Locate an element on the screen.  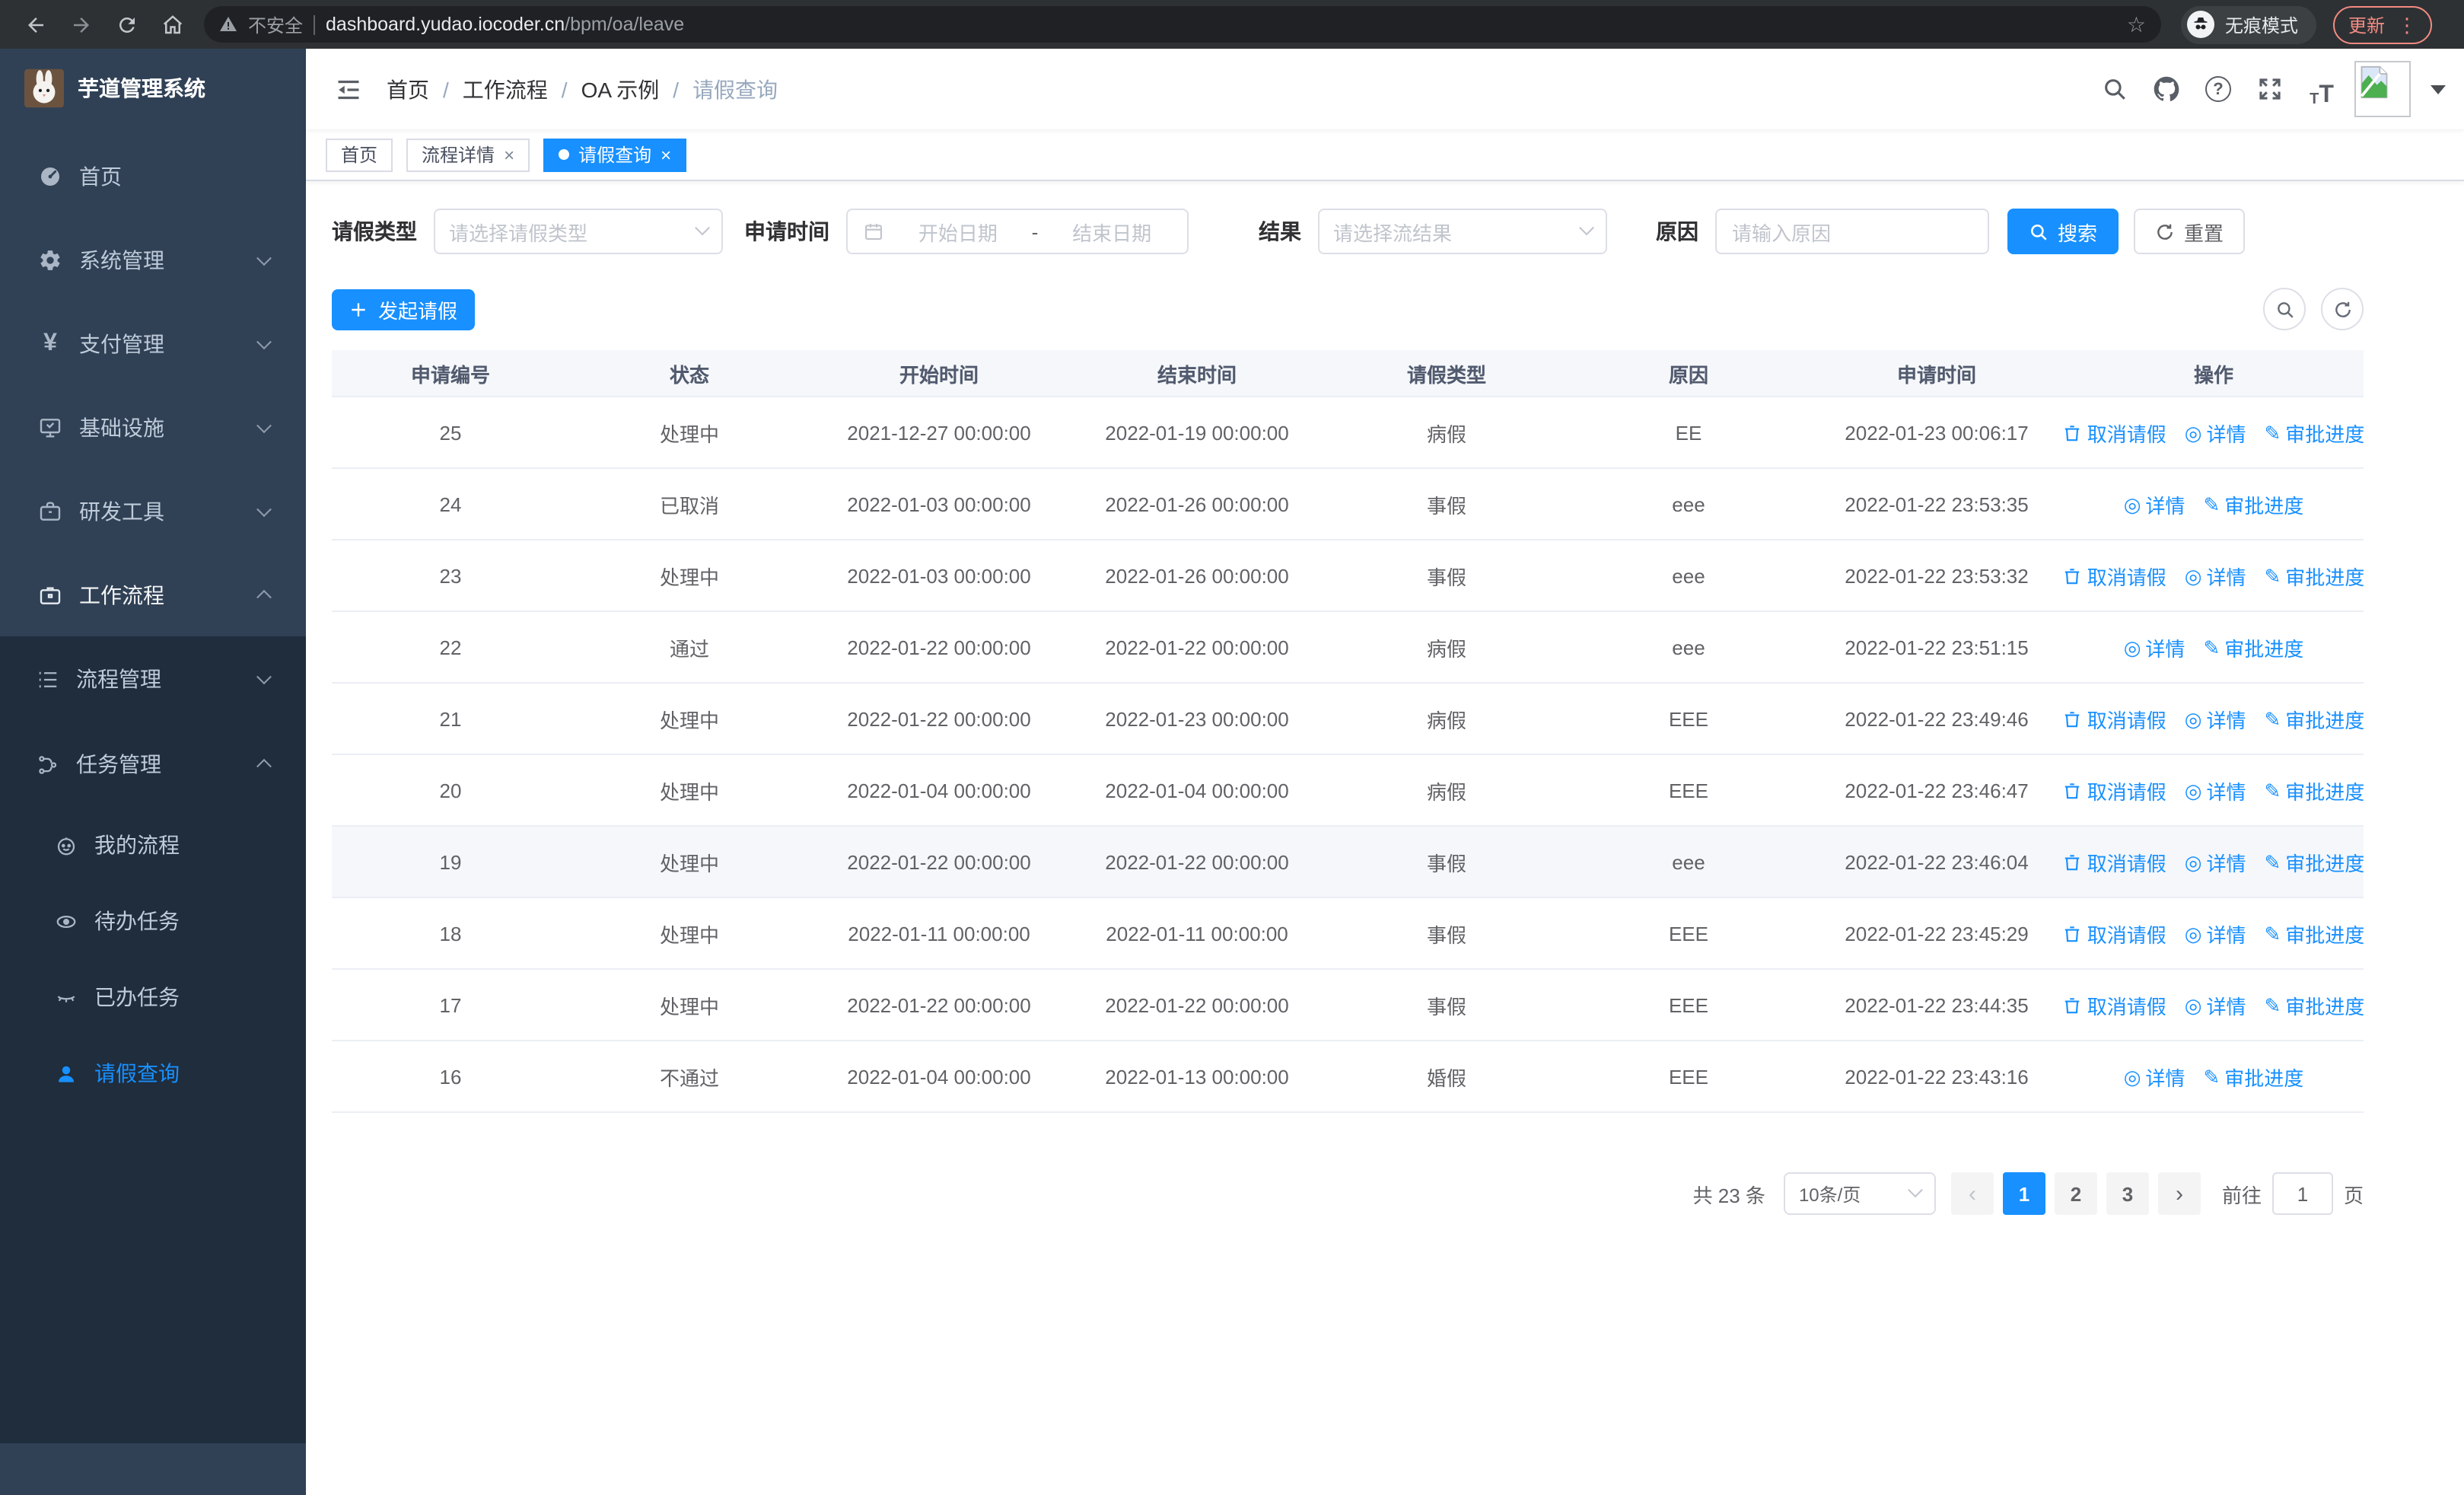
github-icon is located at coordinates (2166, 89).